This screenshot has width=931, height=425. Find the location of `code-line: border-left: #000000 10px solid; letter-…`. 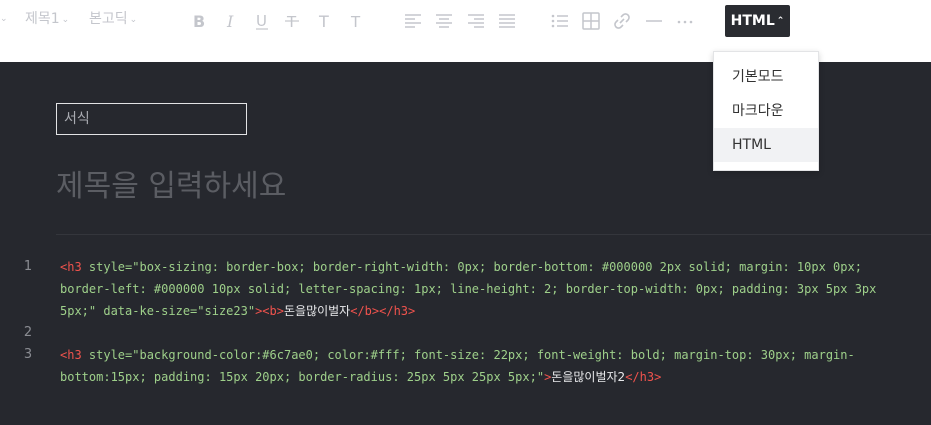

code-line: border-left: #000000 10px solid; letter-… is located at coordinates (495, 289).